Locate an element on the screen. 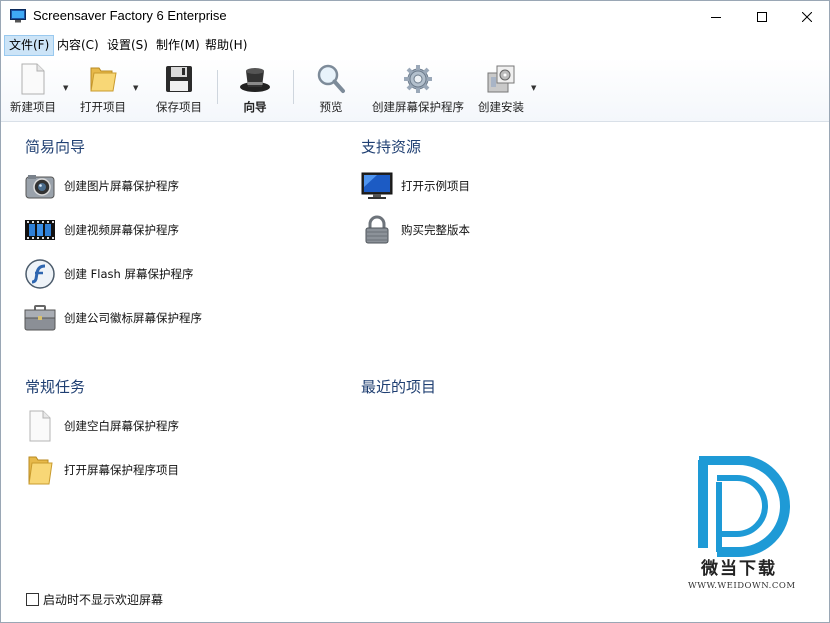  build-installer-button: 创建安装 is located at coordinates (501, 89).